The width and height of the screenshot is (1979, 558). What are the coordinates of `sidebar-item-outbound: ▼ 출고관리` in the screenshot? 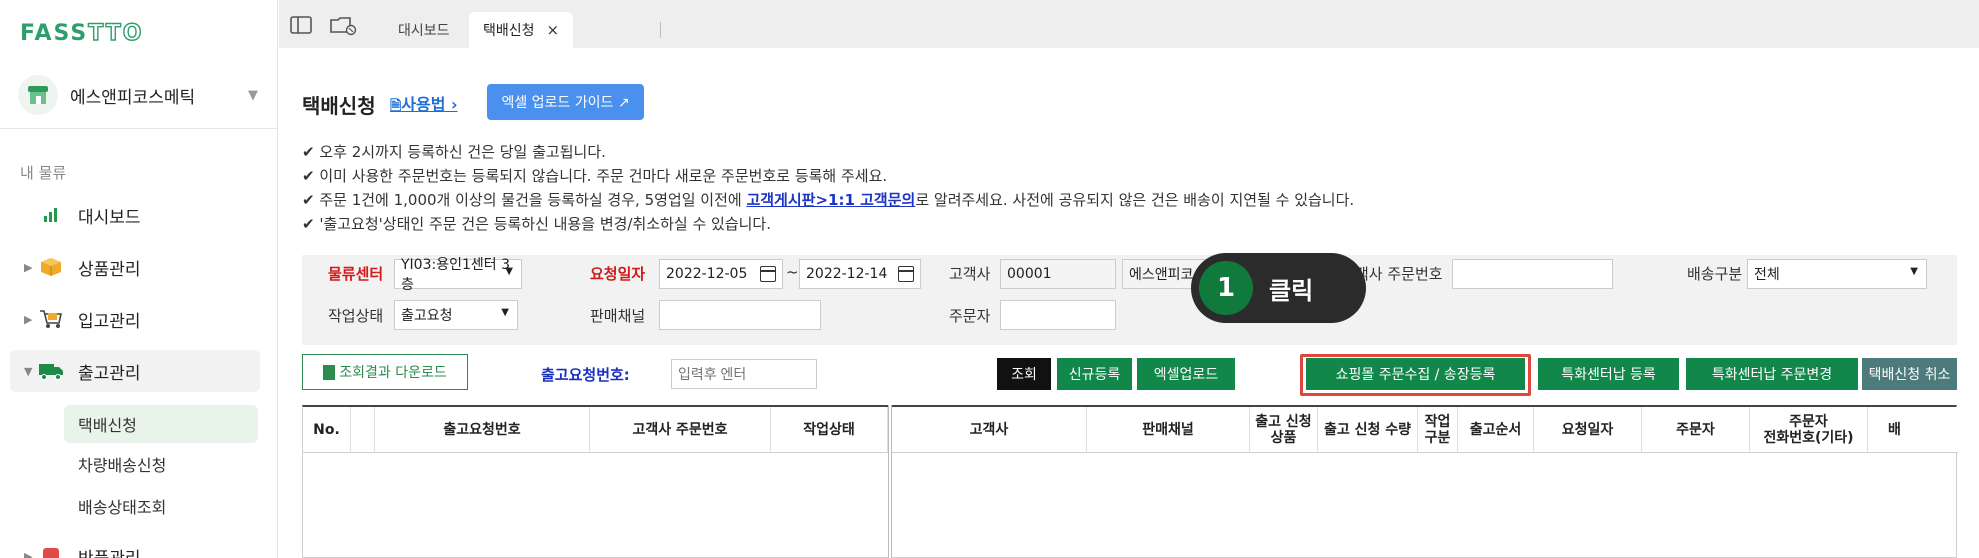 It's located at (144, 371).